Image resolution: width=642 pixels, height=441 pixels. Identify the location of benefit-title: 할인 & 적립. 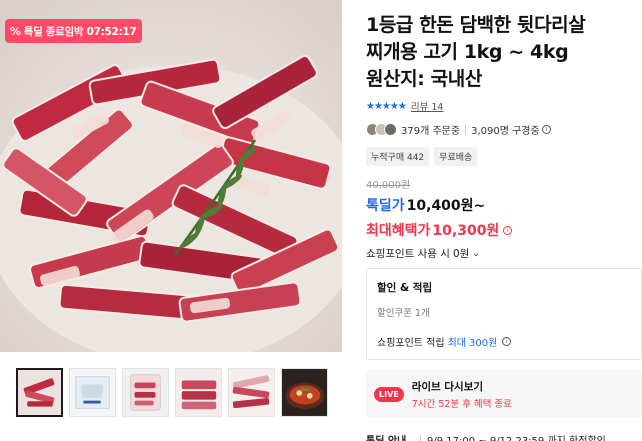
(405, 288).